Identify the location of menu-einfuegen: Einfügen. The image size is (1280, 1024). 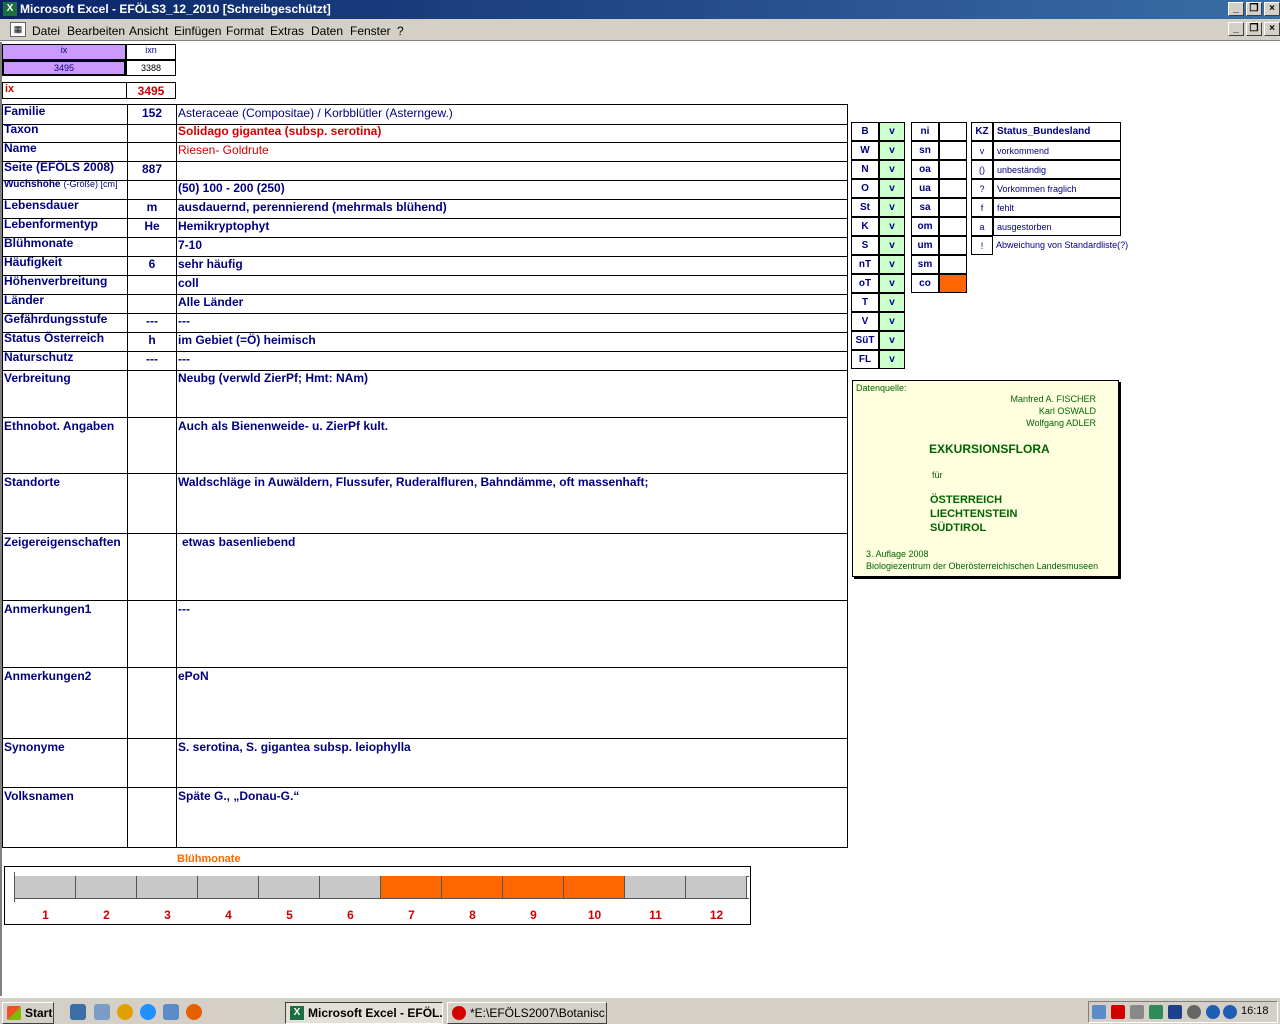
(197, 31).